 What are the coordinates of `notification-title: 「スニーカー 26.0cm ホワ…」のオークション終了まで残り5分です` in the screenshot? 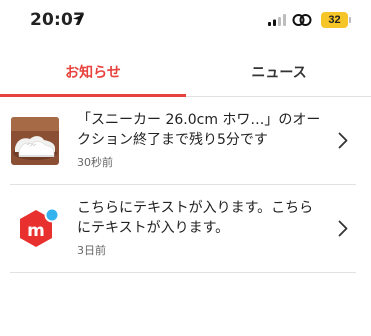 It's located at (199, 130).